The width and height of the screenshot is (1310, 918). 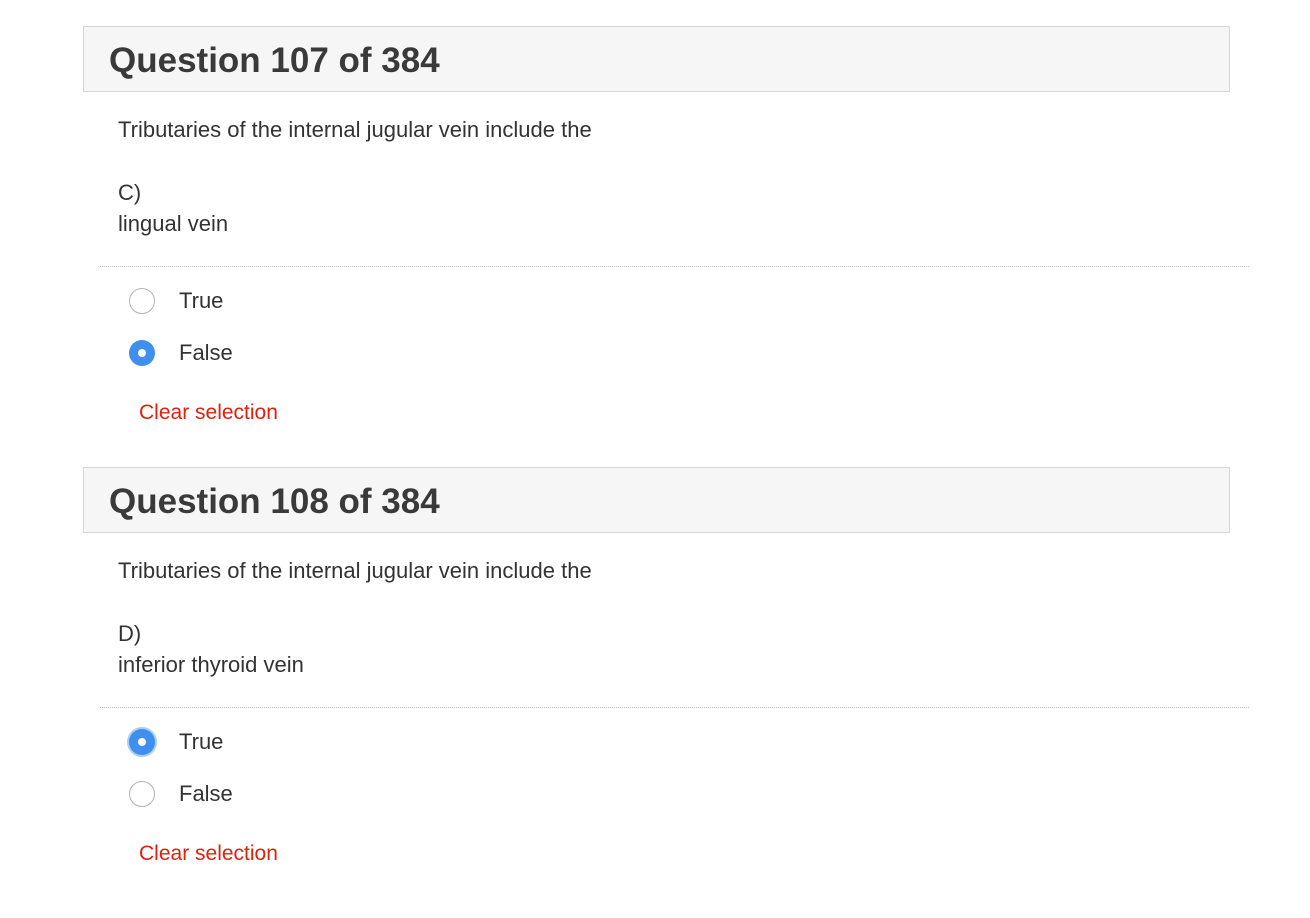 What do you see at coordinates (211, 664) in the screenshot?
I see `option-text: inferior thyroid vein` at bounding box center [211, 664].